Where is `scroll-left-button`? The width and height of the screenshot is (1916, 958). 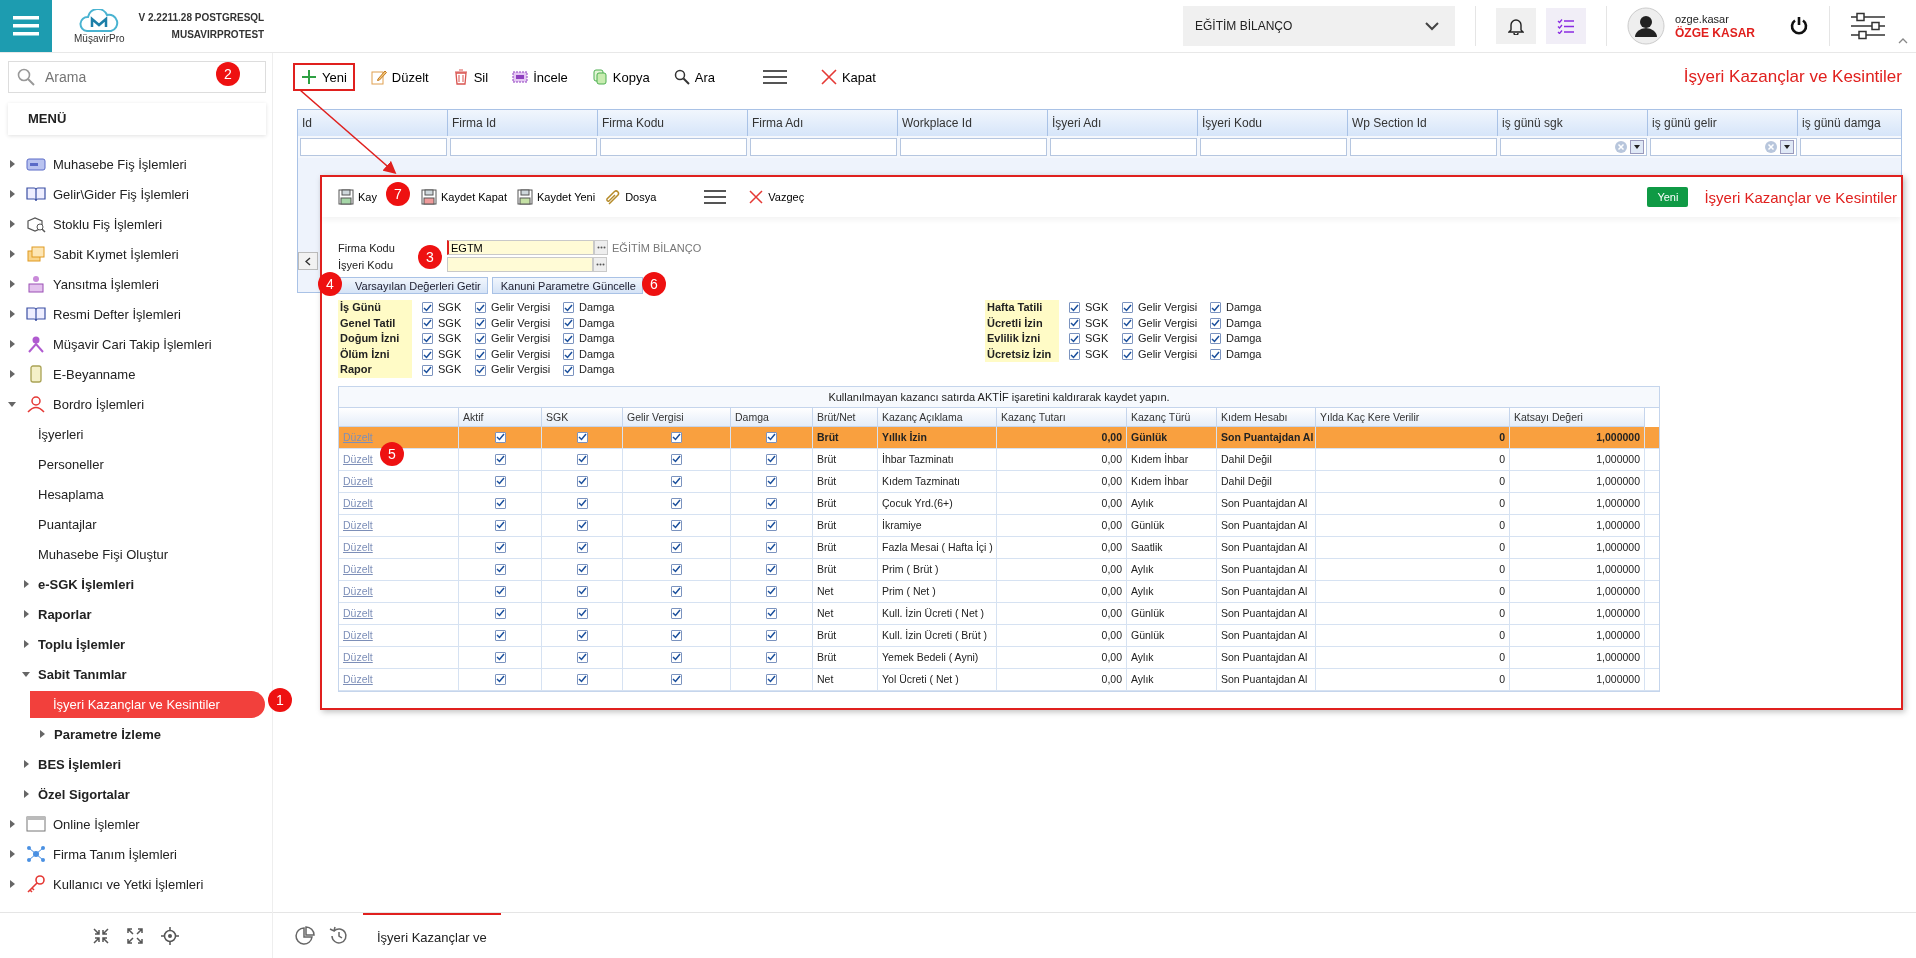
scroll-left-button is located at coordinates (308, 261).